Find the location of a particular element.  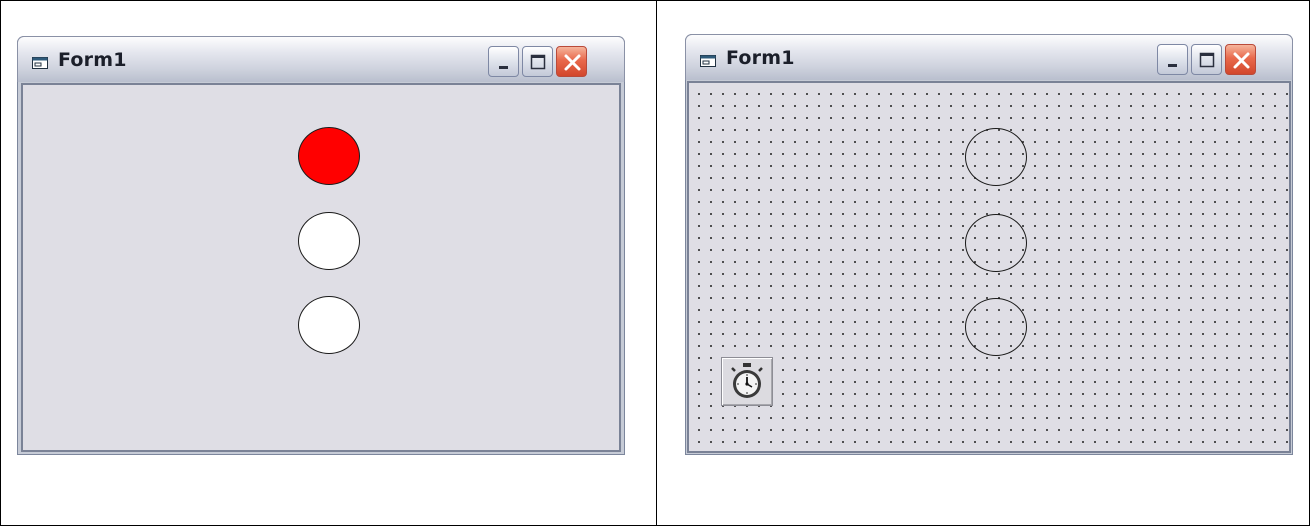

middle-lamp-outline is located at coordinates (996, 243).